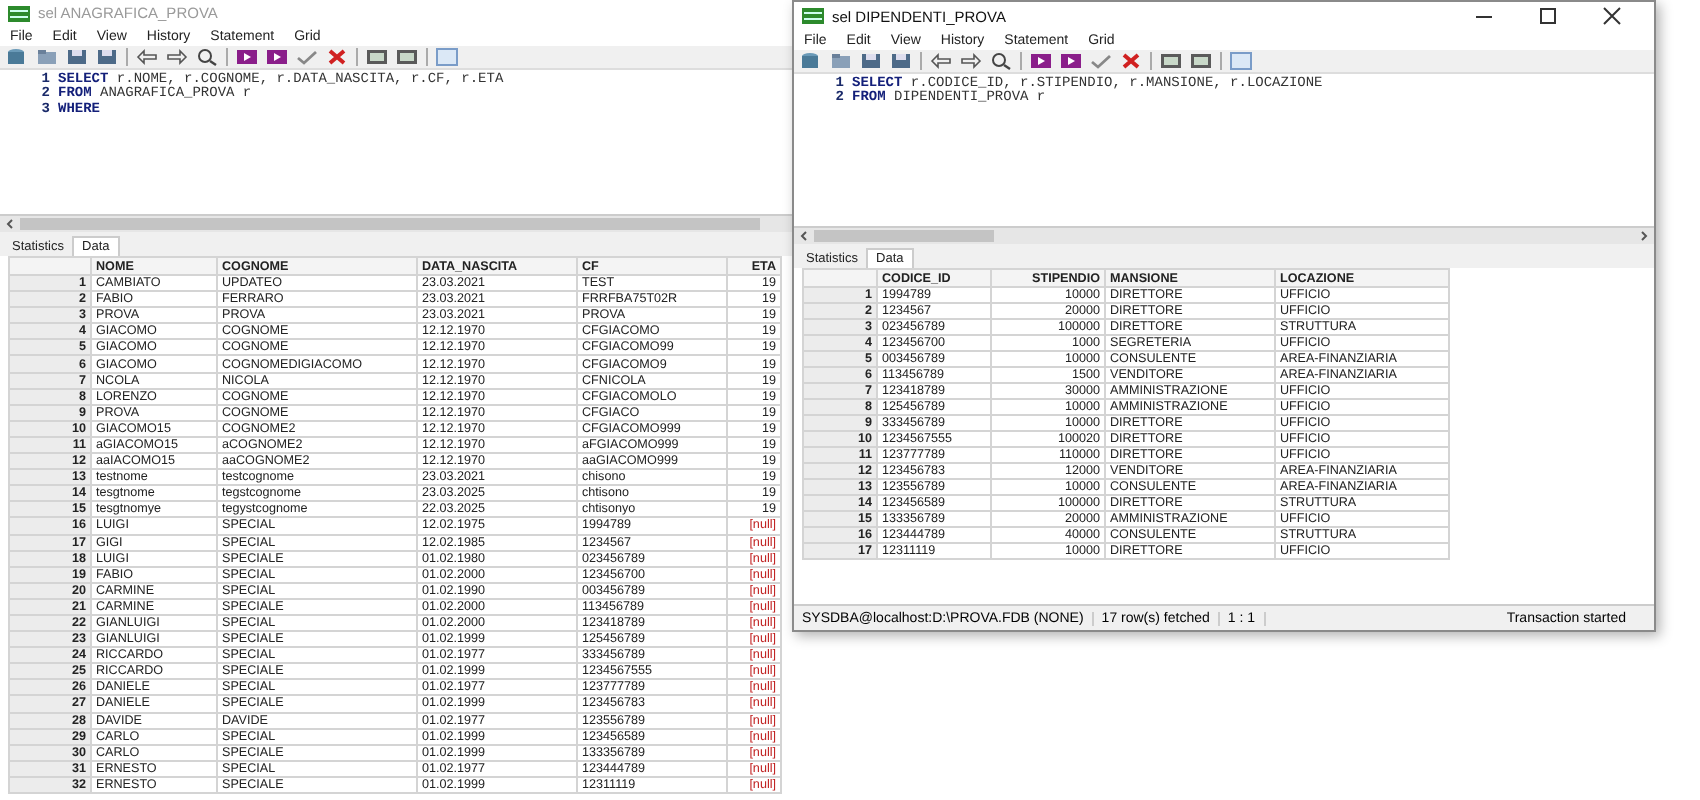 Image resolution: width=1700 pixels, height=800 pixels. I want to click on scroll-right-icon, so click(1644, 236).